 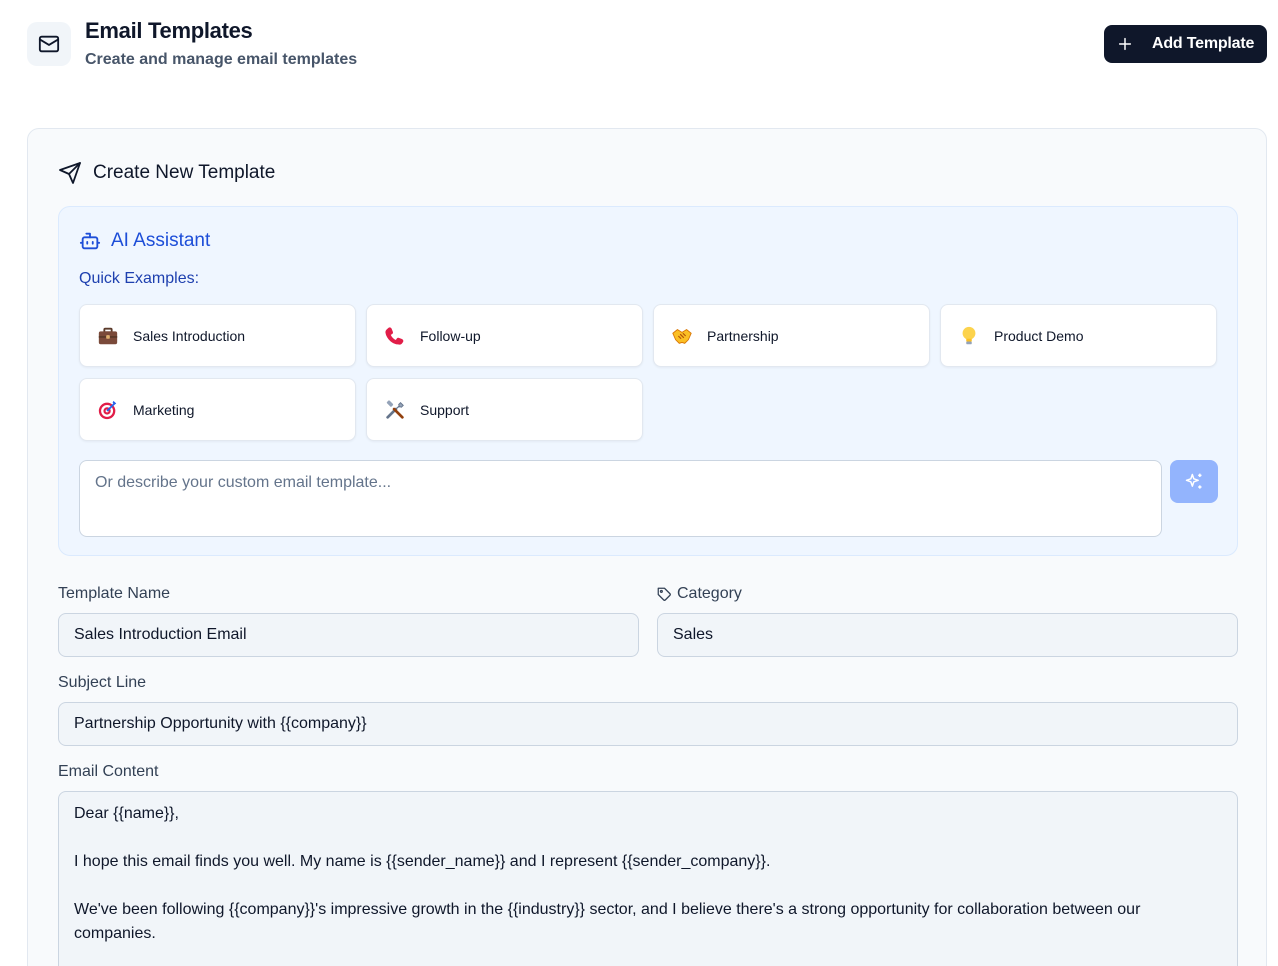 What do you see at coordinates (664, 594) in the screenshot?
I see `tag-icon` at bounding box center [664, 594].